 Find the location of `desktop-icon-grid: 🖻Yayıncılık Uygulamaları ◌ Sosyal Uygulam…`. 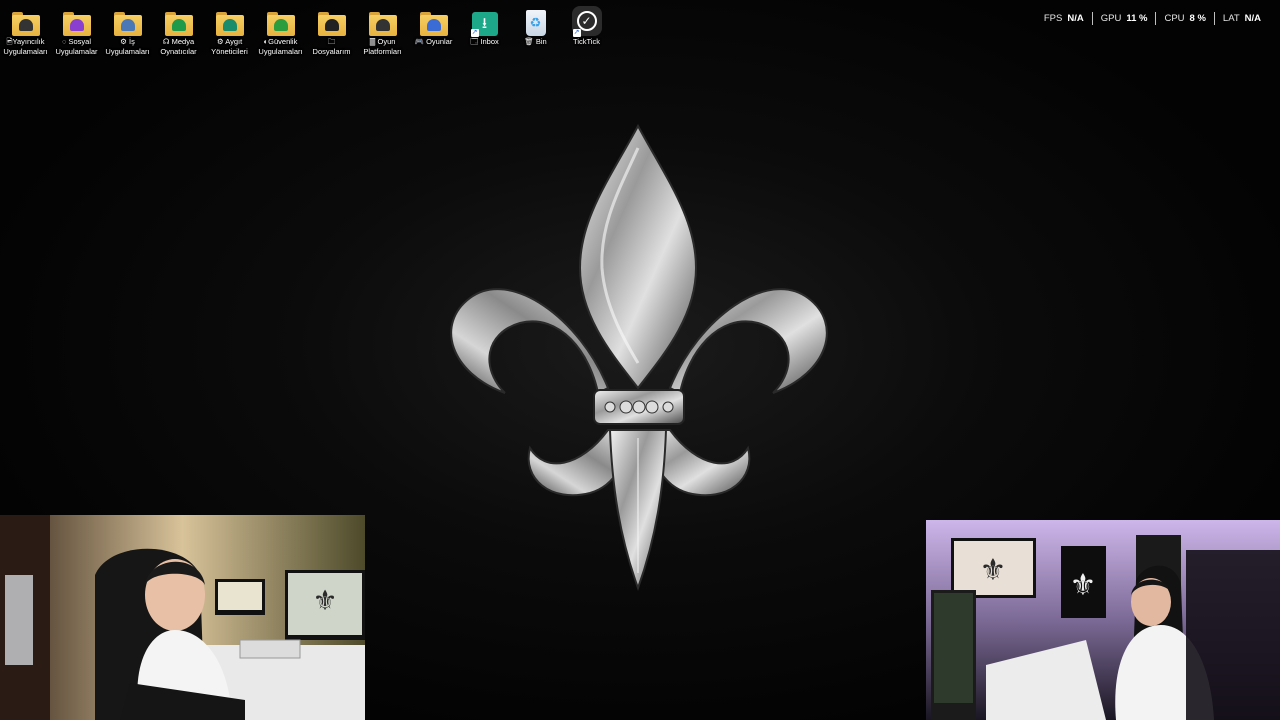

desktop-icon-grid: 🖻Yayıncılık Uygulamaları ◌ Sosyal Uygulam… is located at coordinates (306, 30).